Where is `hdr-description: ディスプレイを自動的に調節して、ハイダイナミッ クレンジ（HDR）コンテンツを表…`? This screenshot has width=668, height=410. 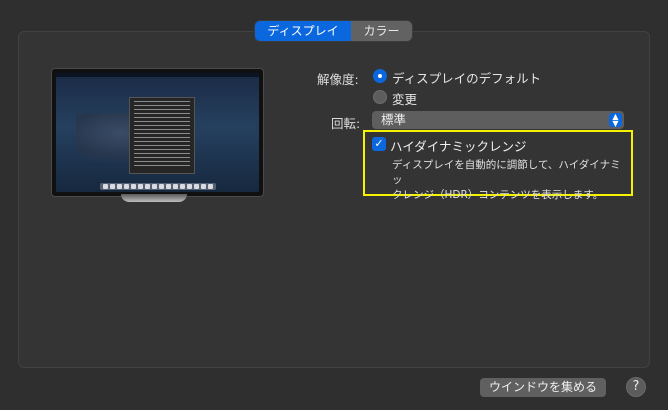
hdr-description: ディスプレイを自動的に調節して、ハイダイナミッ クレンジ（HDR）コンテンツを表… is located at coordinates (508, 180).